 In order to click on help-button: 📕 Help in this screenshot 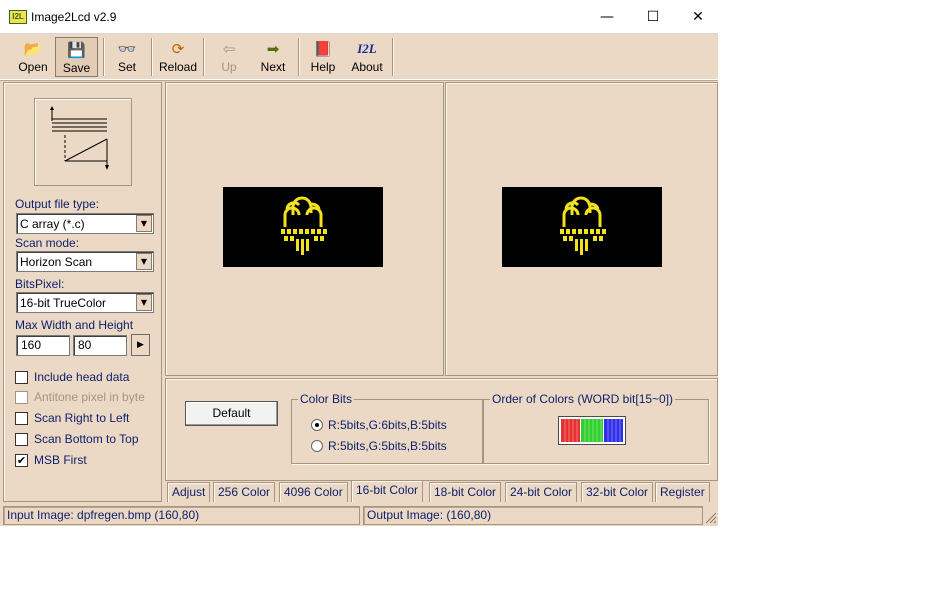, I will do `click(323, 57)`.